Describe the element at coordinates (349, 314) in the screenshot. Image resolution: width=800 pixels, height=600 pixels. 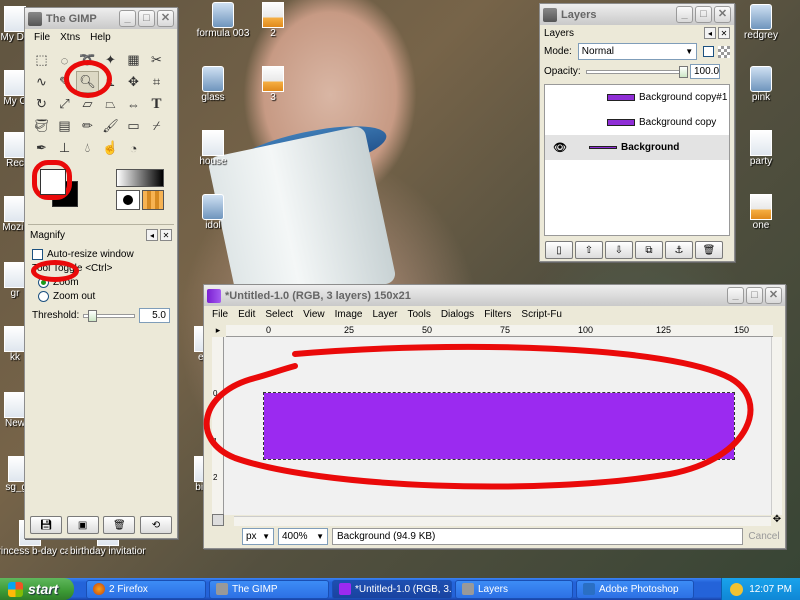
I see `menu-image: Image` at that location.